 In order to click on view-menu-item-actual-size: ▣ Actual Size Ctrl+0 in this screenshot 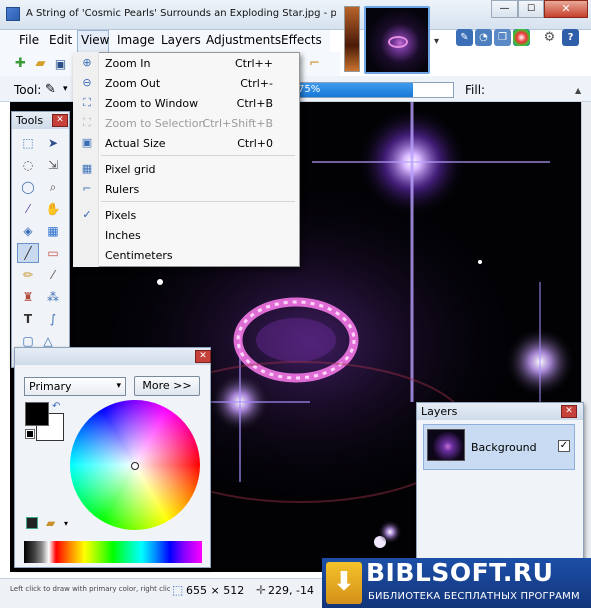, I will do `click(185, 143)`.